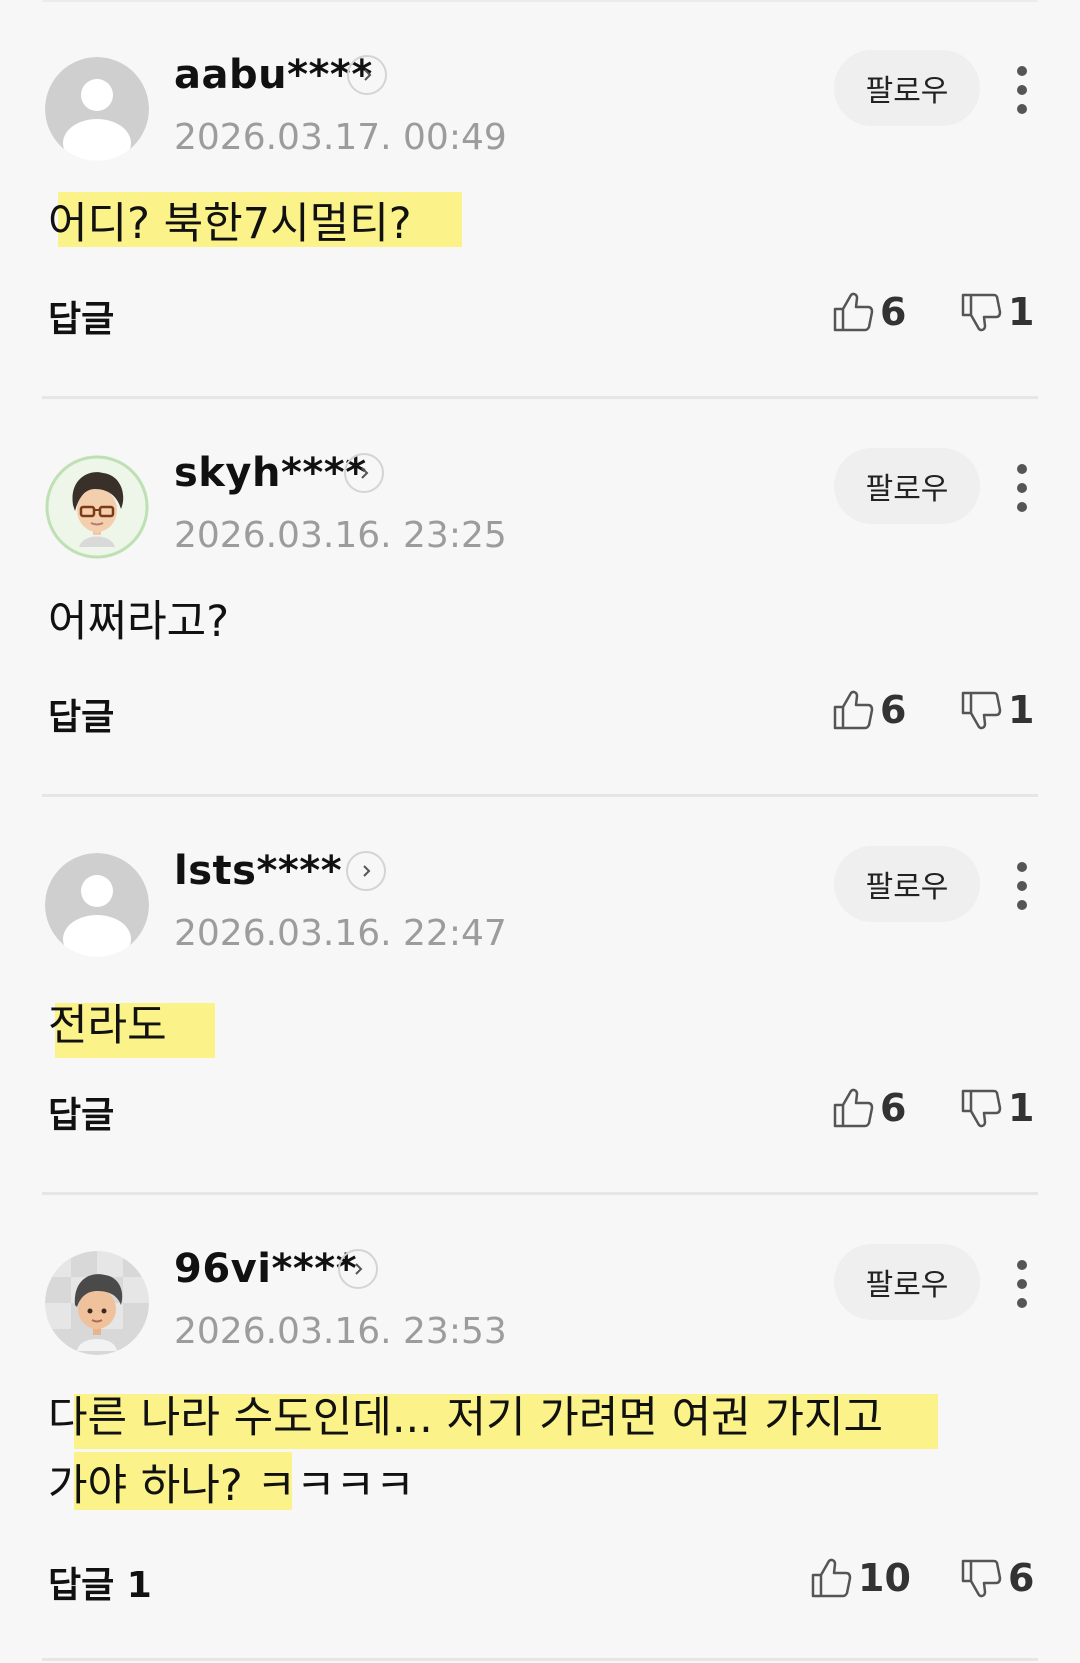 This screenshot has height=1663, width=1080. I want to click on comment-text-line: 가야 하나? ㅋㅋㅋㅋ, so click(231, 1486).